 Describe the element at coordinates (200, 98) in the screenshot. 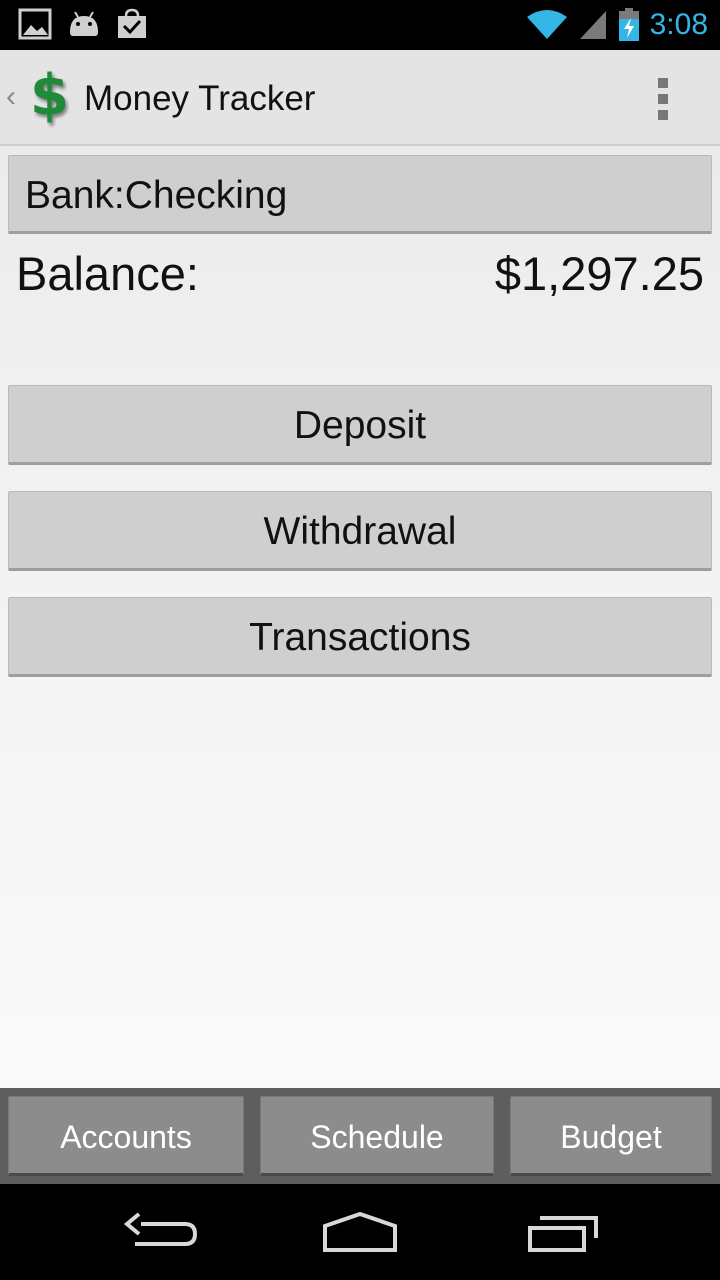

I see `app-title: Money Tracker` at that location.